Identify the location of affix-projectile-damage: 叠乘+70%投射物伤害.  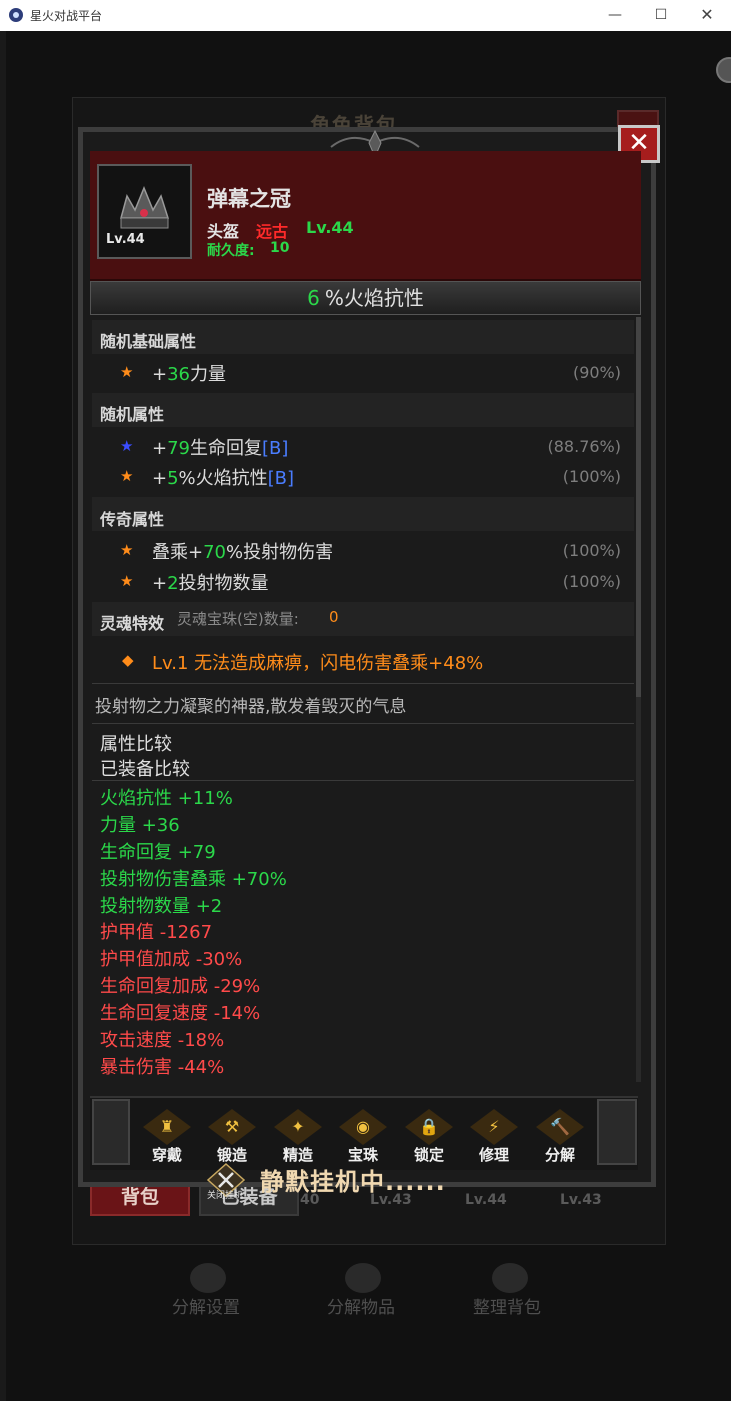
(243, 552).